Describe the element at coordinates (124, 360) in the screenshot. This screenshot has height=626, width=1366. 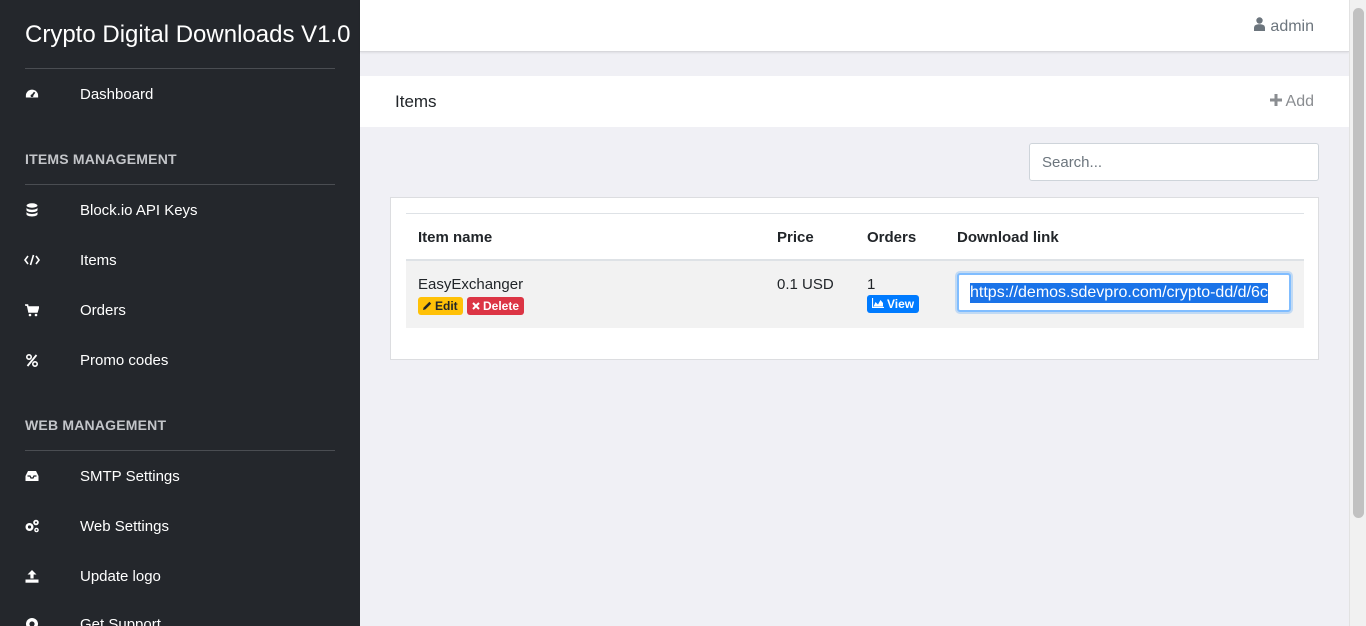
I see `sidebar-item-label: Promo codes` at that location.